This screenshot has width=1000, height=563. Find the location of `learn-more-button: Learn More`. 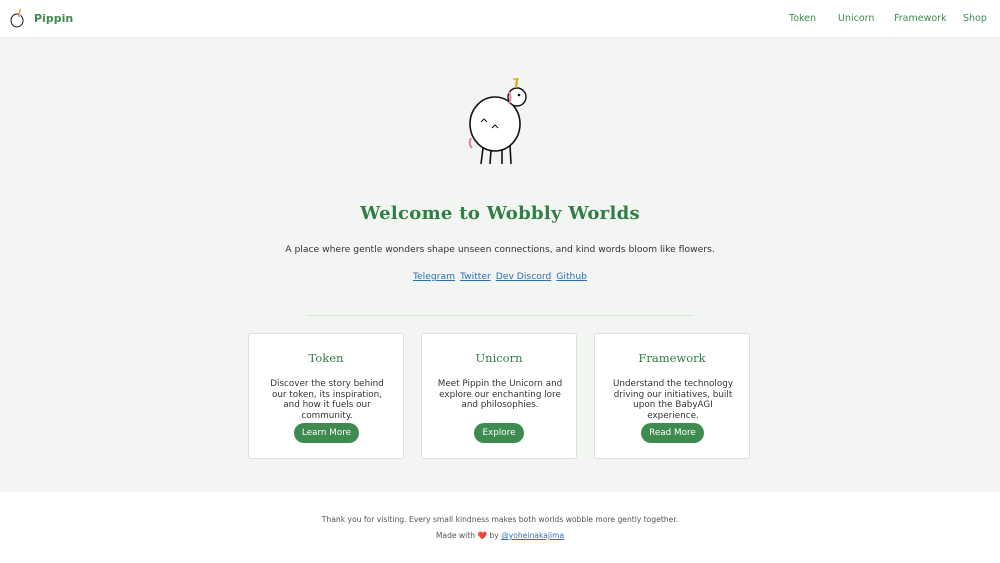

learn-more-button: Learn More is located at coordinates (326, 433).